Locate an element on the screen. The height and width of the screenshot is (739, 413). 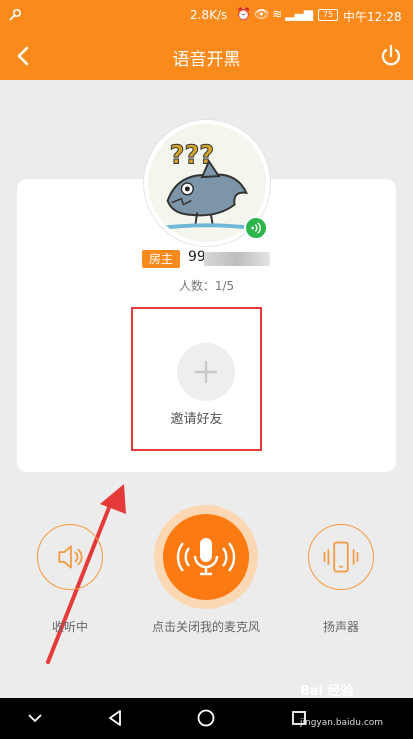
microphone-icon is located at coordinates (206, 557).